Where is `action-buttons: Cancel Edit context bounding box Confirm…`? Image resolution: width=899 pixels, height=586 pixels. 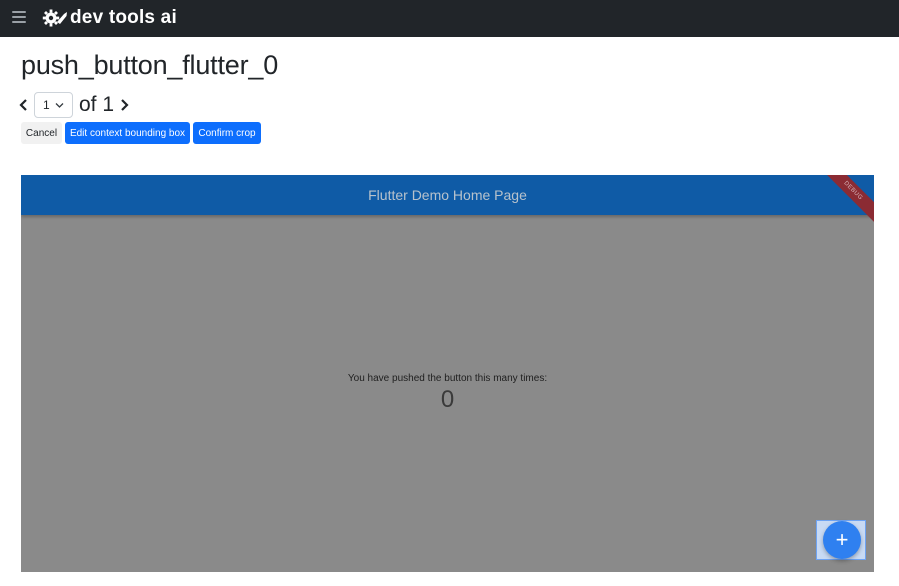 action-buttons: Cancel Edit context bounding box Confirm… is located at coordinates (141, 133).